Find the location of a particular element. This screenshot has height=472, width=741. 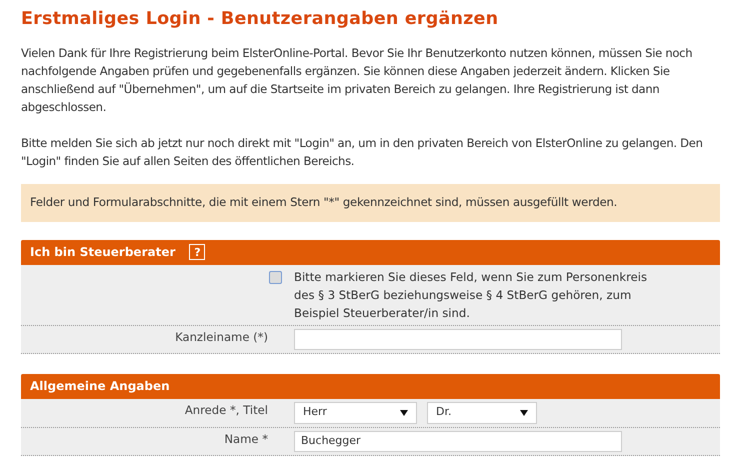

dropdown: Herr is located at coordinates (355, 413).